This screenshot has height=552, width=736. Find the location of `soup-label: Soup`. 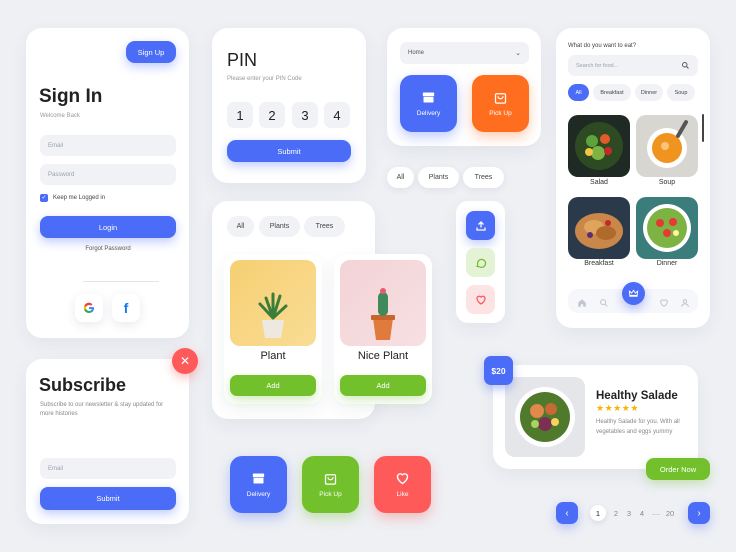

soup-label: Soup is located at coordinates (667, 182).